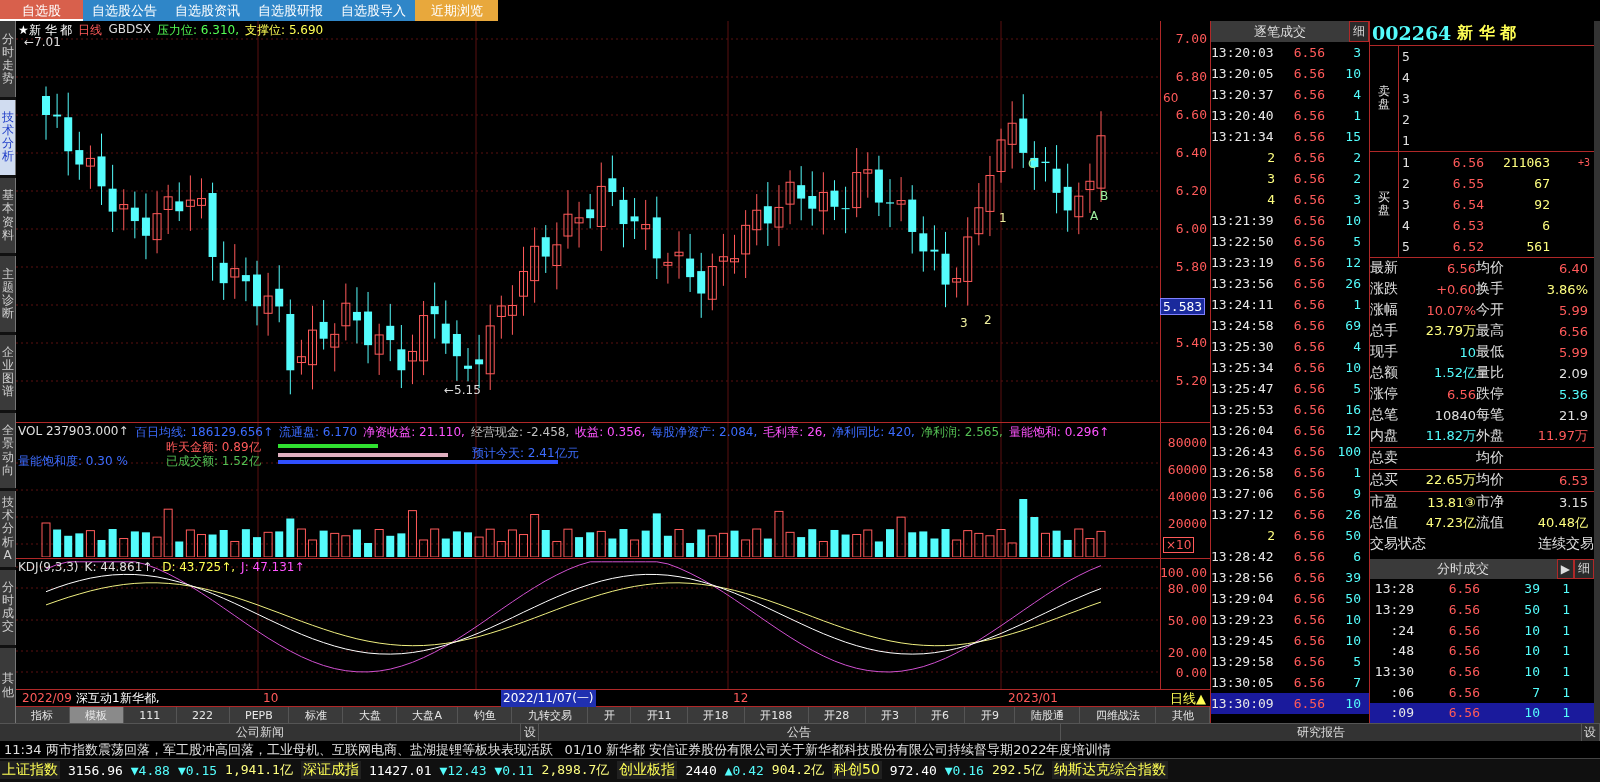 Image resolution: width=1600 pixels, height=782 pixels. Describe the element at coordinates (1290, 116) in the screenshot. I see `tick-row: 13:20:40 6.56 1` at that location.